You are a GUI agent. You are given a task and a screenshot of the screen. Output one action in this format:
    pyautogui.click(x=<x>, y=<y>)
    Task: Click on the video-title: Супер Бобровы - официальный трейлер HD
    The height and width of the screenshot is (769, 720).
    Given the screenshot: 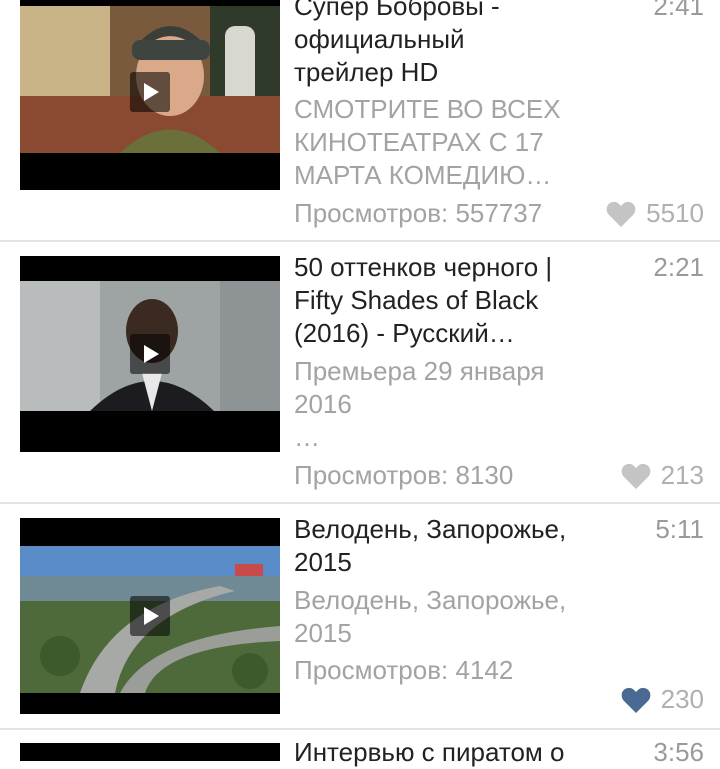 What is the action you would take?
    pyautogui.click(x=459, y=44)
    